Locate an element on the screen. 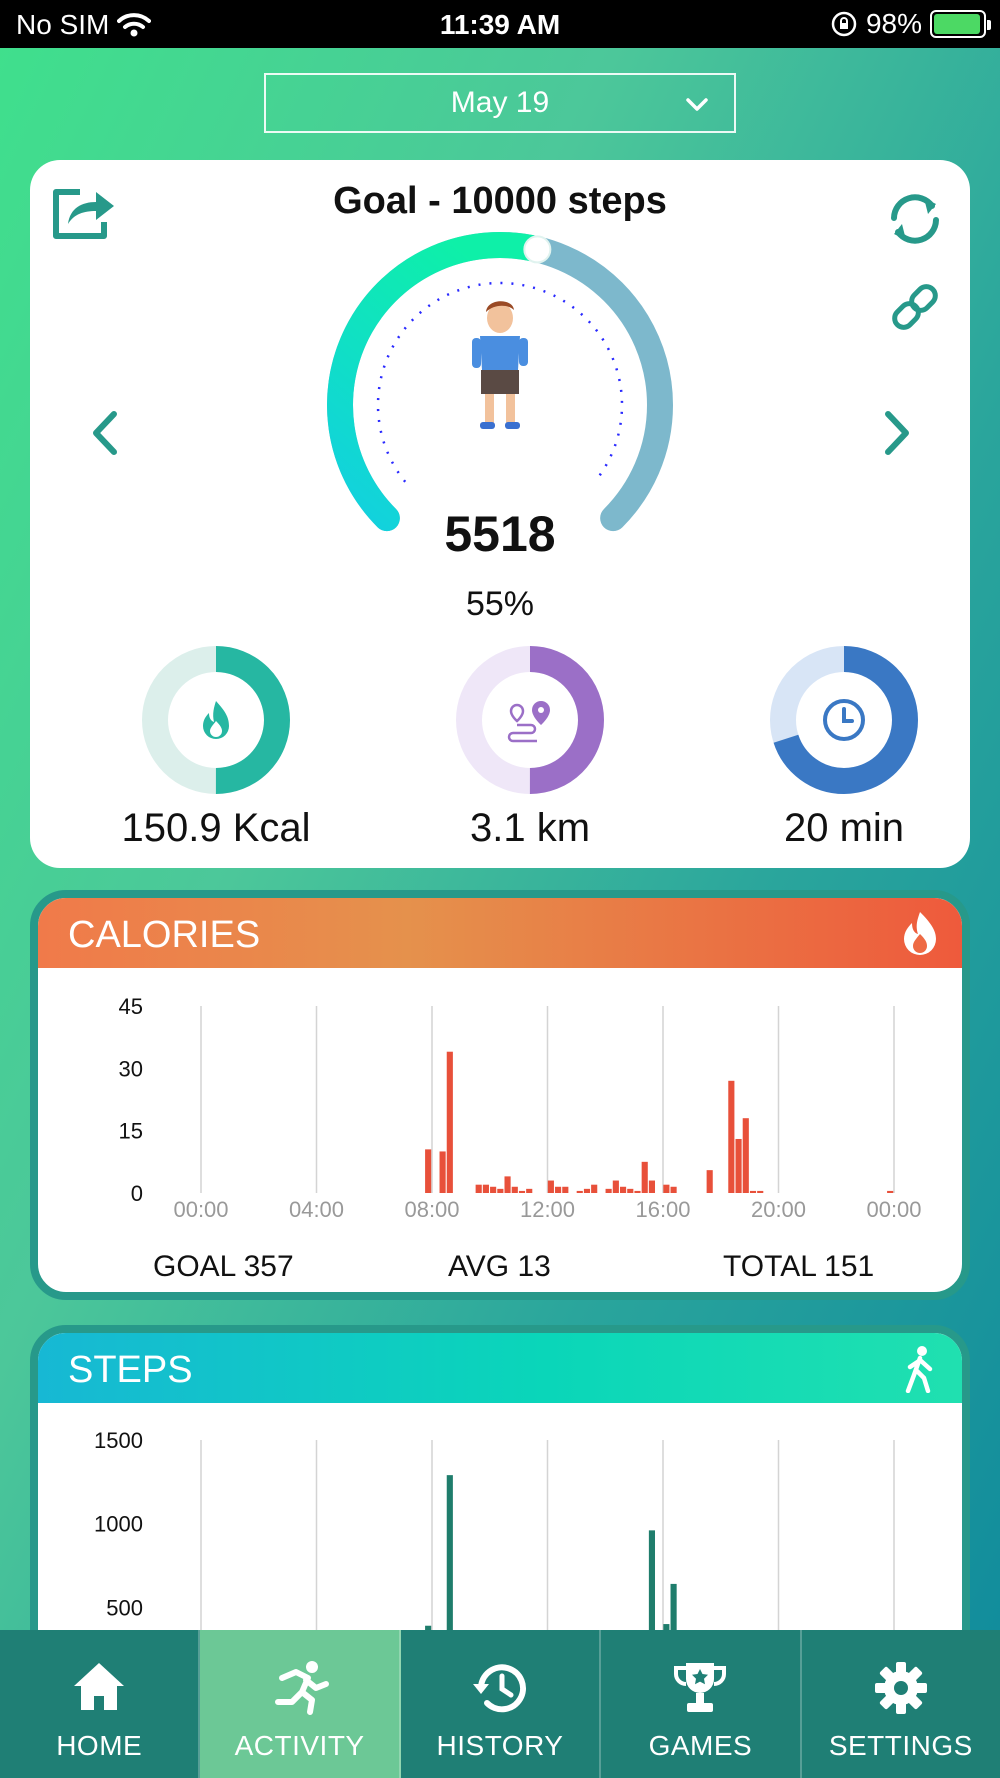  calories-goal: GOAL 357 is located at coordinates (223, 1266).